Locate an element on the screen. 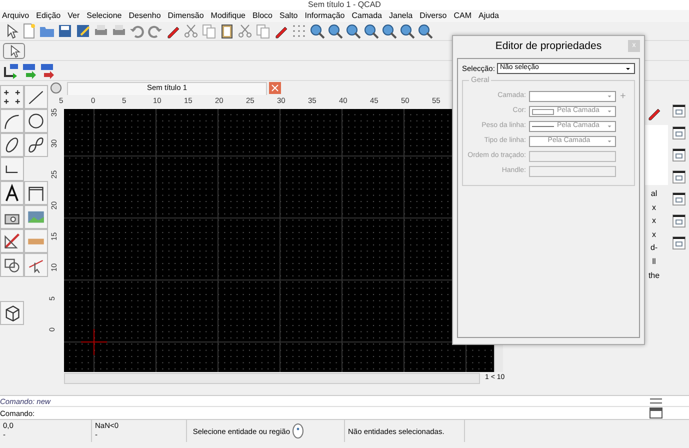 This screenshot has width=689, height=448. save-icon is located at coordinates (65, 31).